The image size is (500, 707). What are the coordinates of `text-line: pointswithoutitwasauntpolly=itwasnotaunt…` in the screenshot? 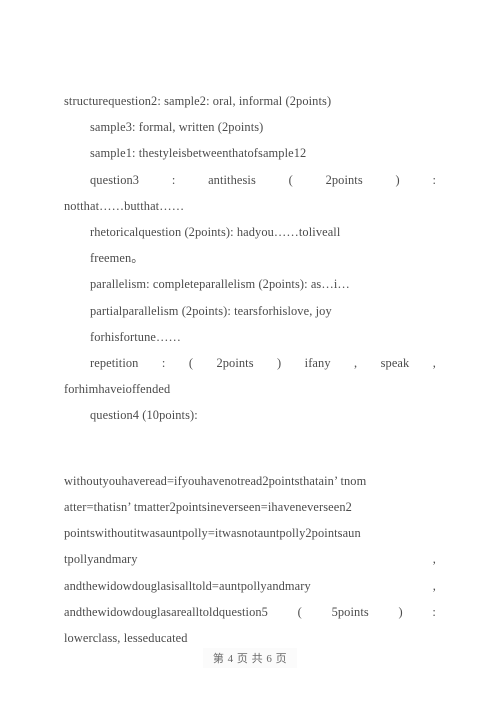 It's located at (212, 533).